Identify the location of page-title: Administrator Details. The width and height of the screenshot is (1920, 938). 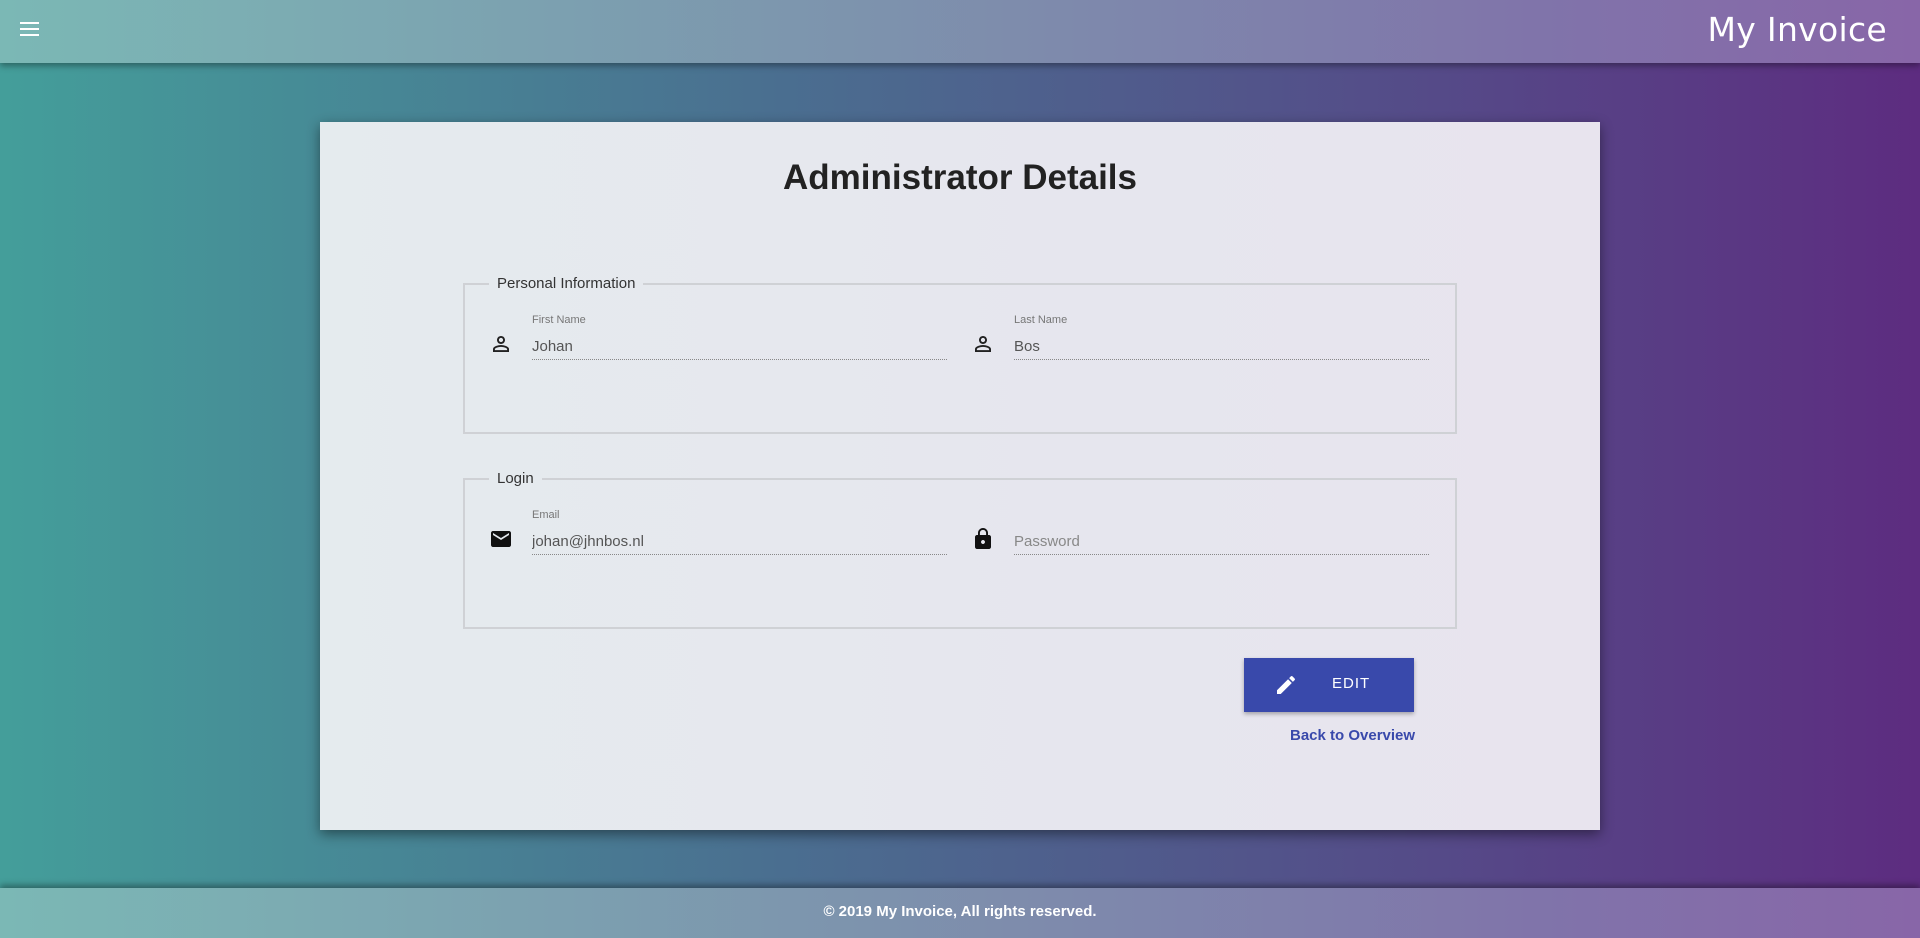
(960, 177).